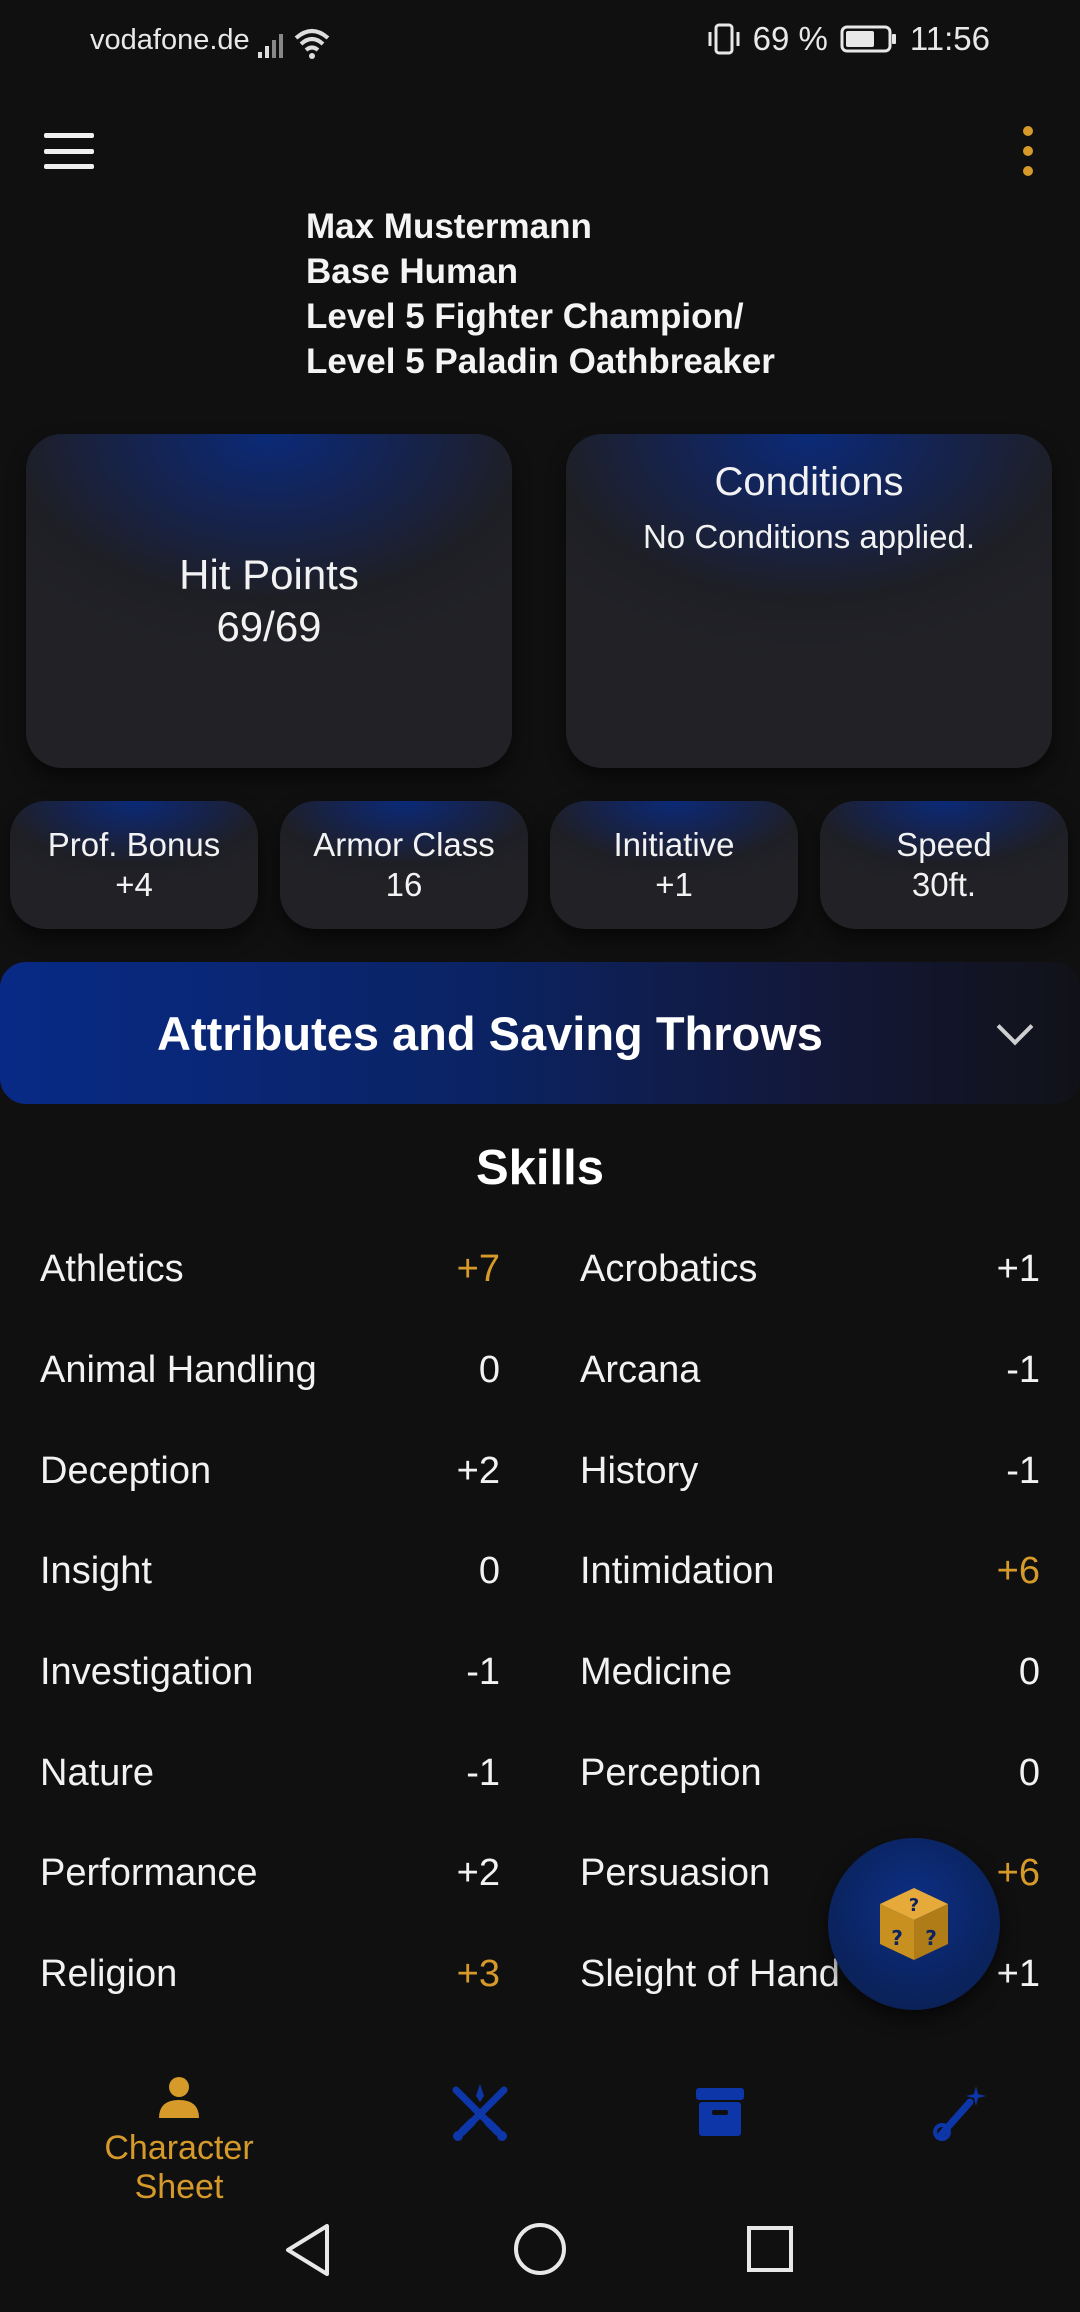 The height and width of the screenshot is (2312, 1080). I want to click on hit-points-value: 69/69, so click(269, 626).